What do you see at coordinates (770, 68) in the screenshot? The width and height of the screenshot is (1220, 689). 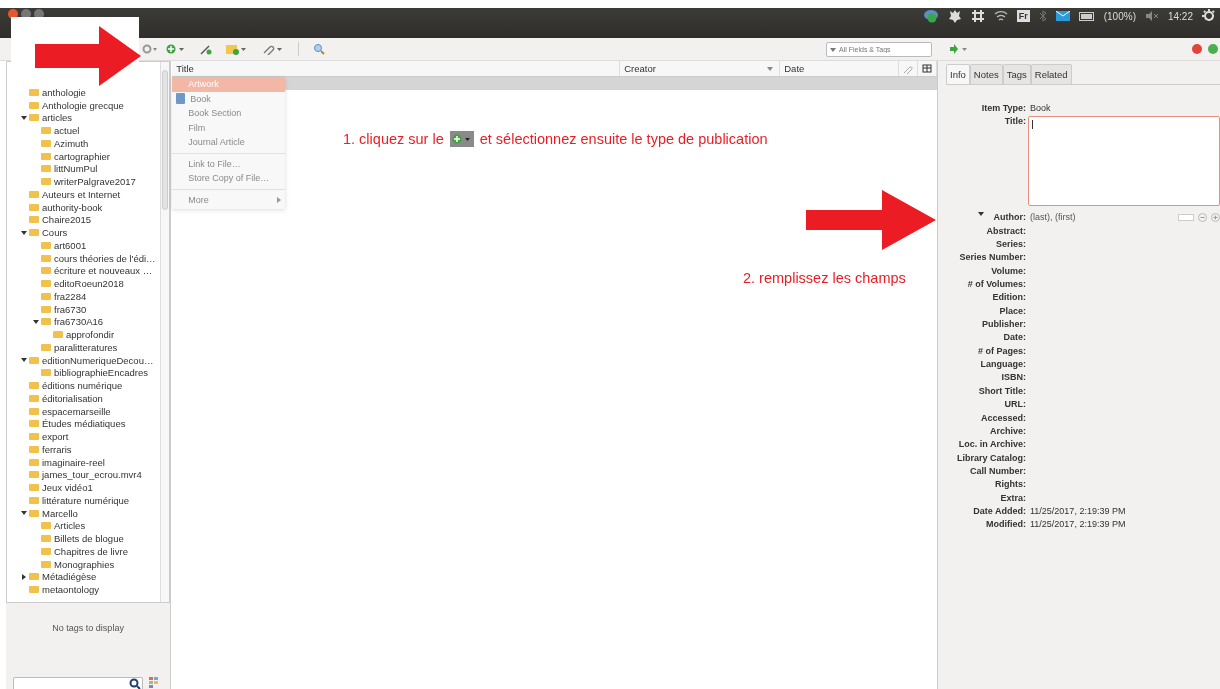 I see `sort-arrow-icon` at bounding box center [770, 68].